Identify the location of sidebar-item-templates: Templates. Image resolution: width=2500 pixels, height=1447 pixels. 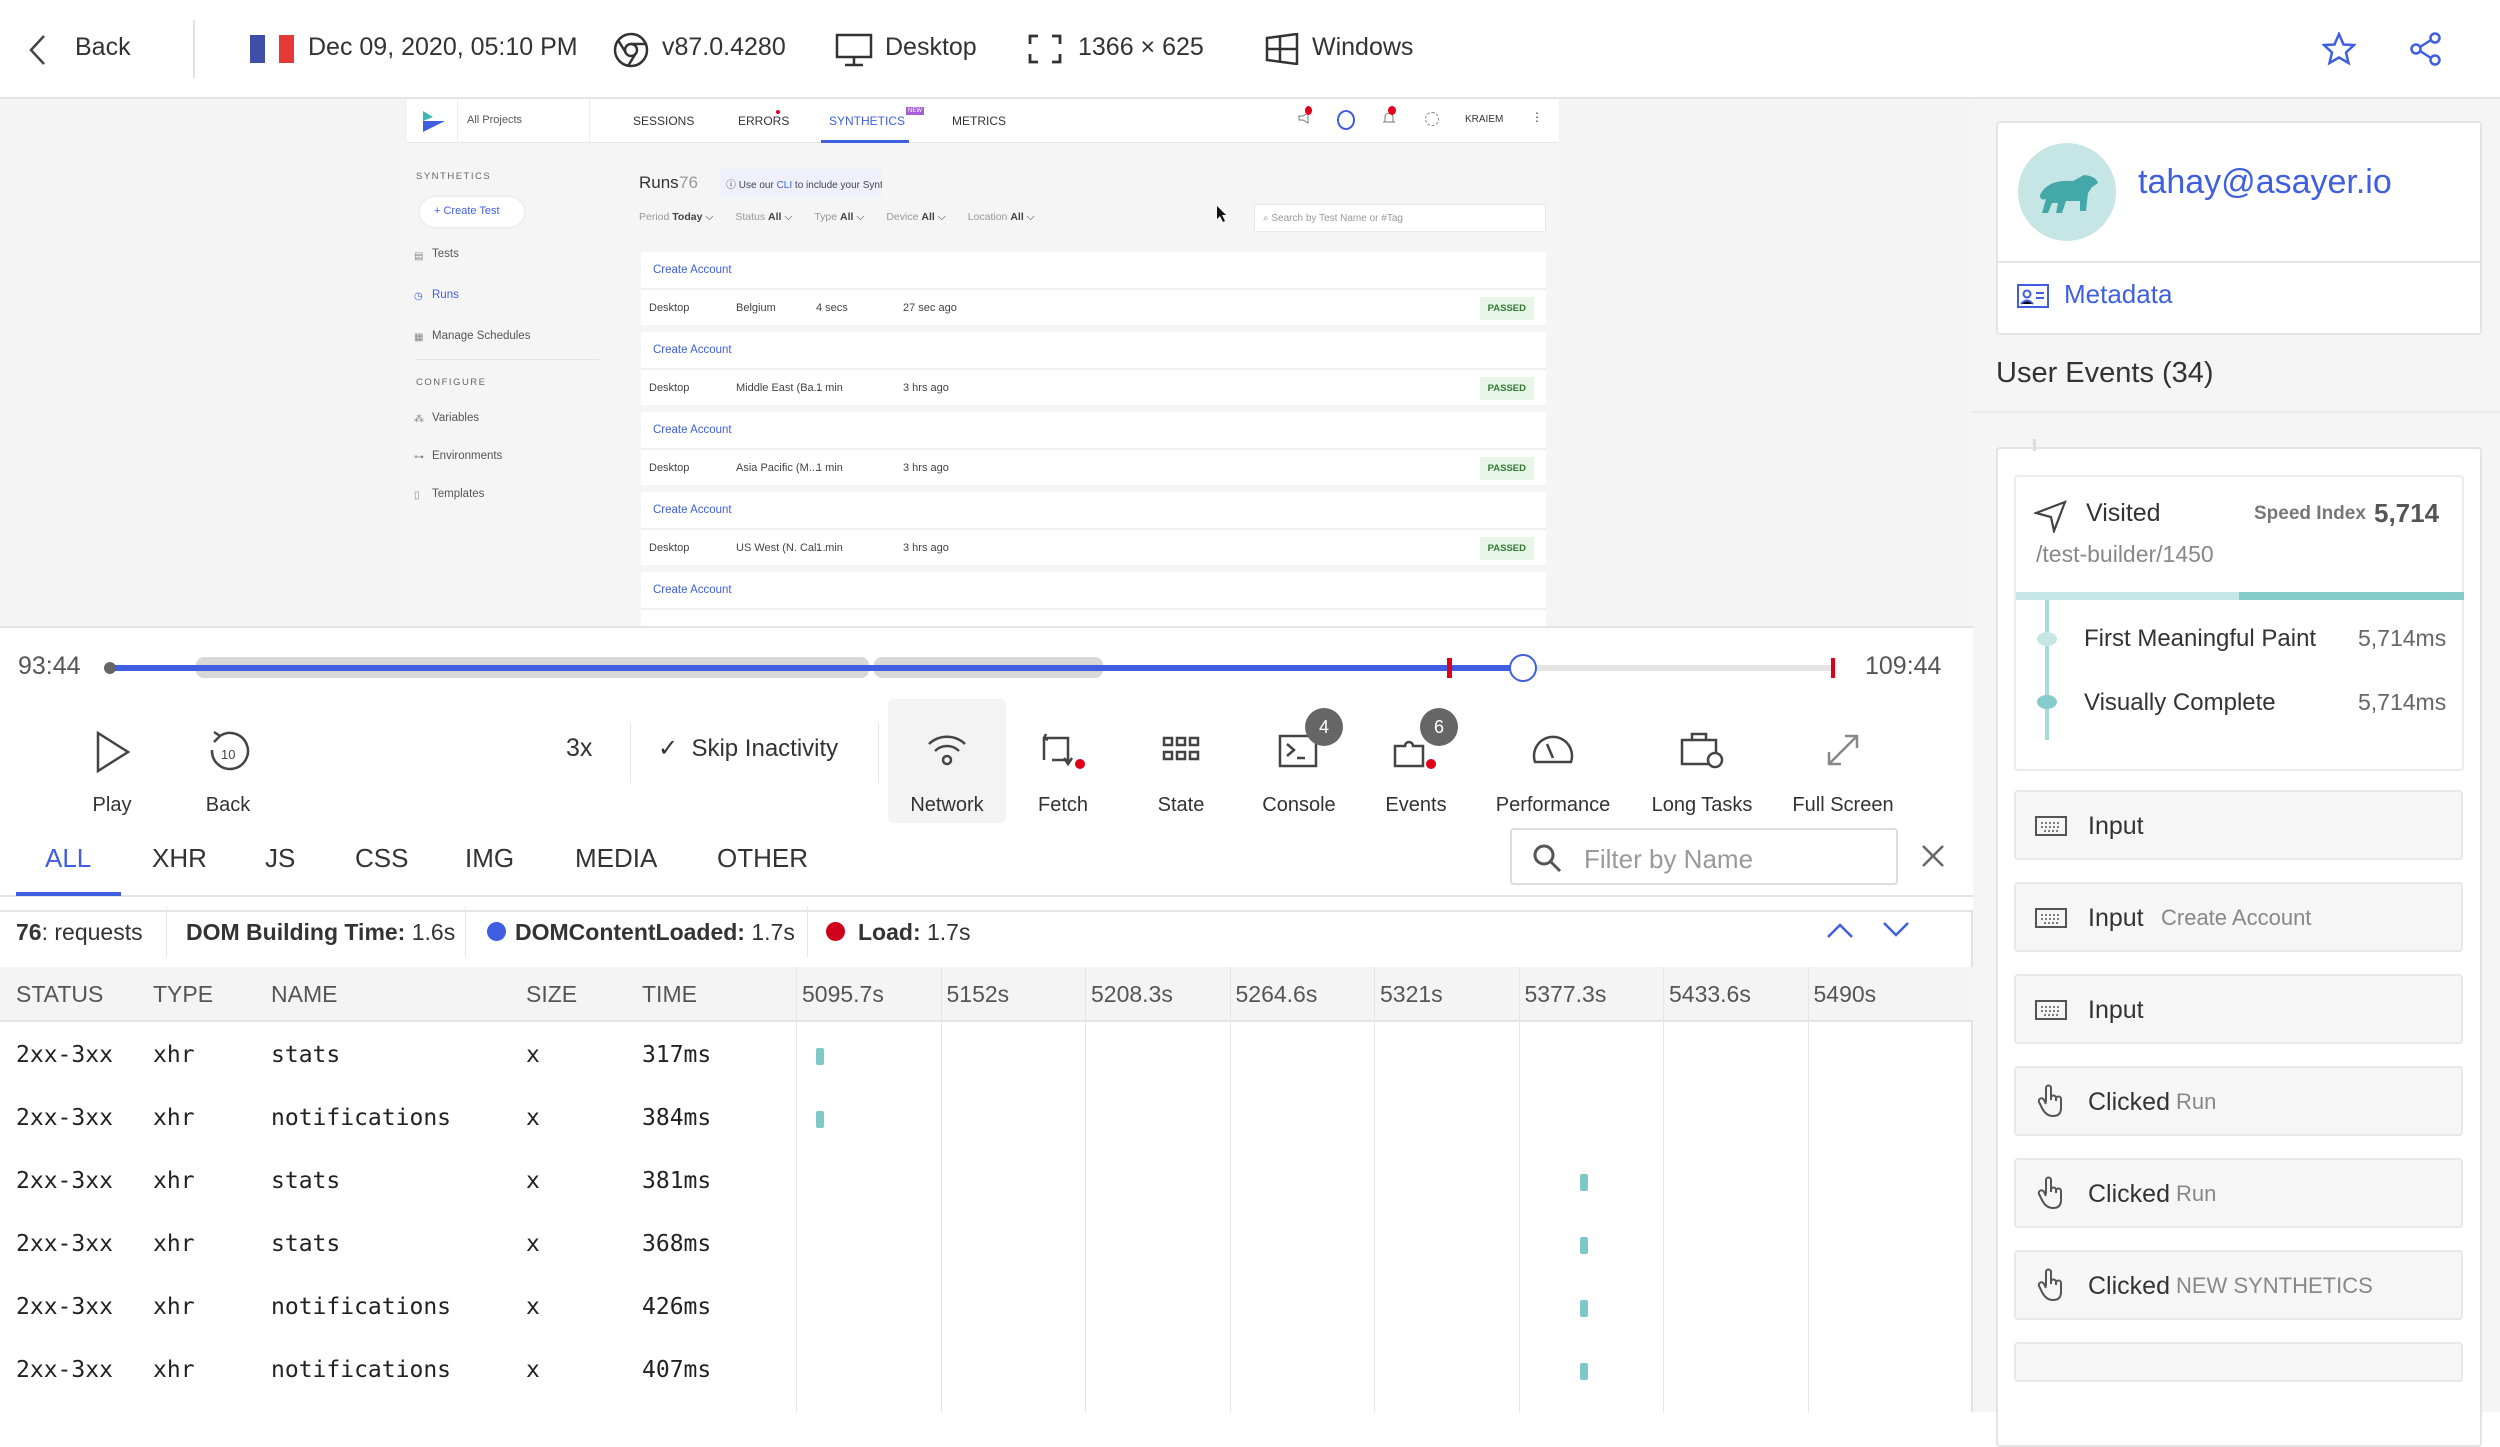
(458, 494).